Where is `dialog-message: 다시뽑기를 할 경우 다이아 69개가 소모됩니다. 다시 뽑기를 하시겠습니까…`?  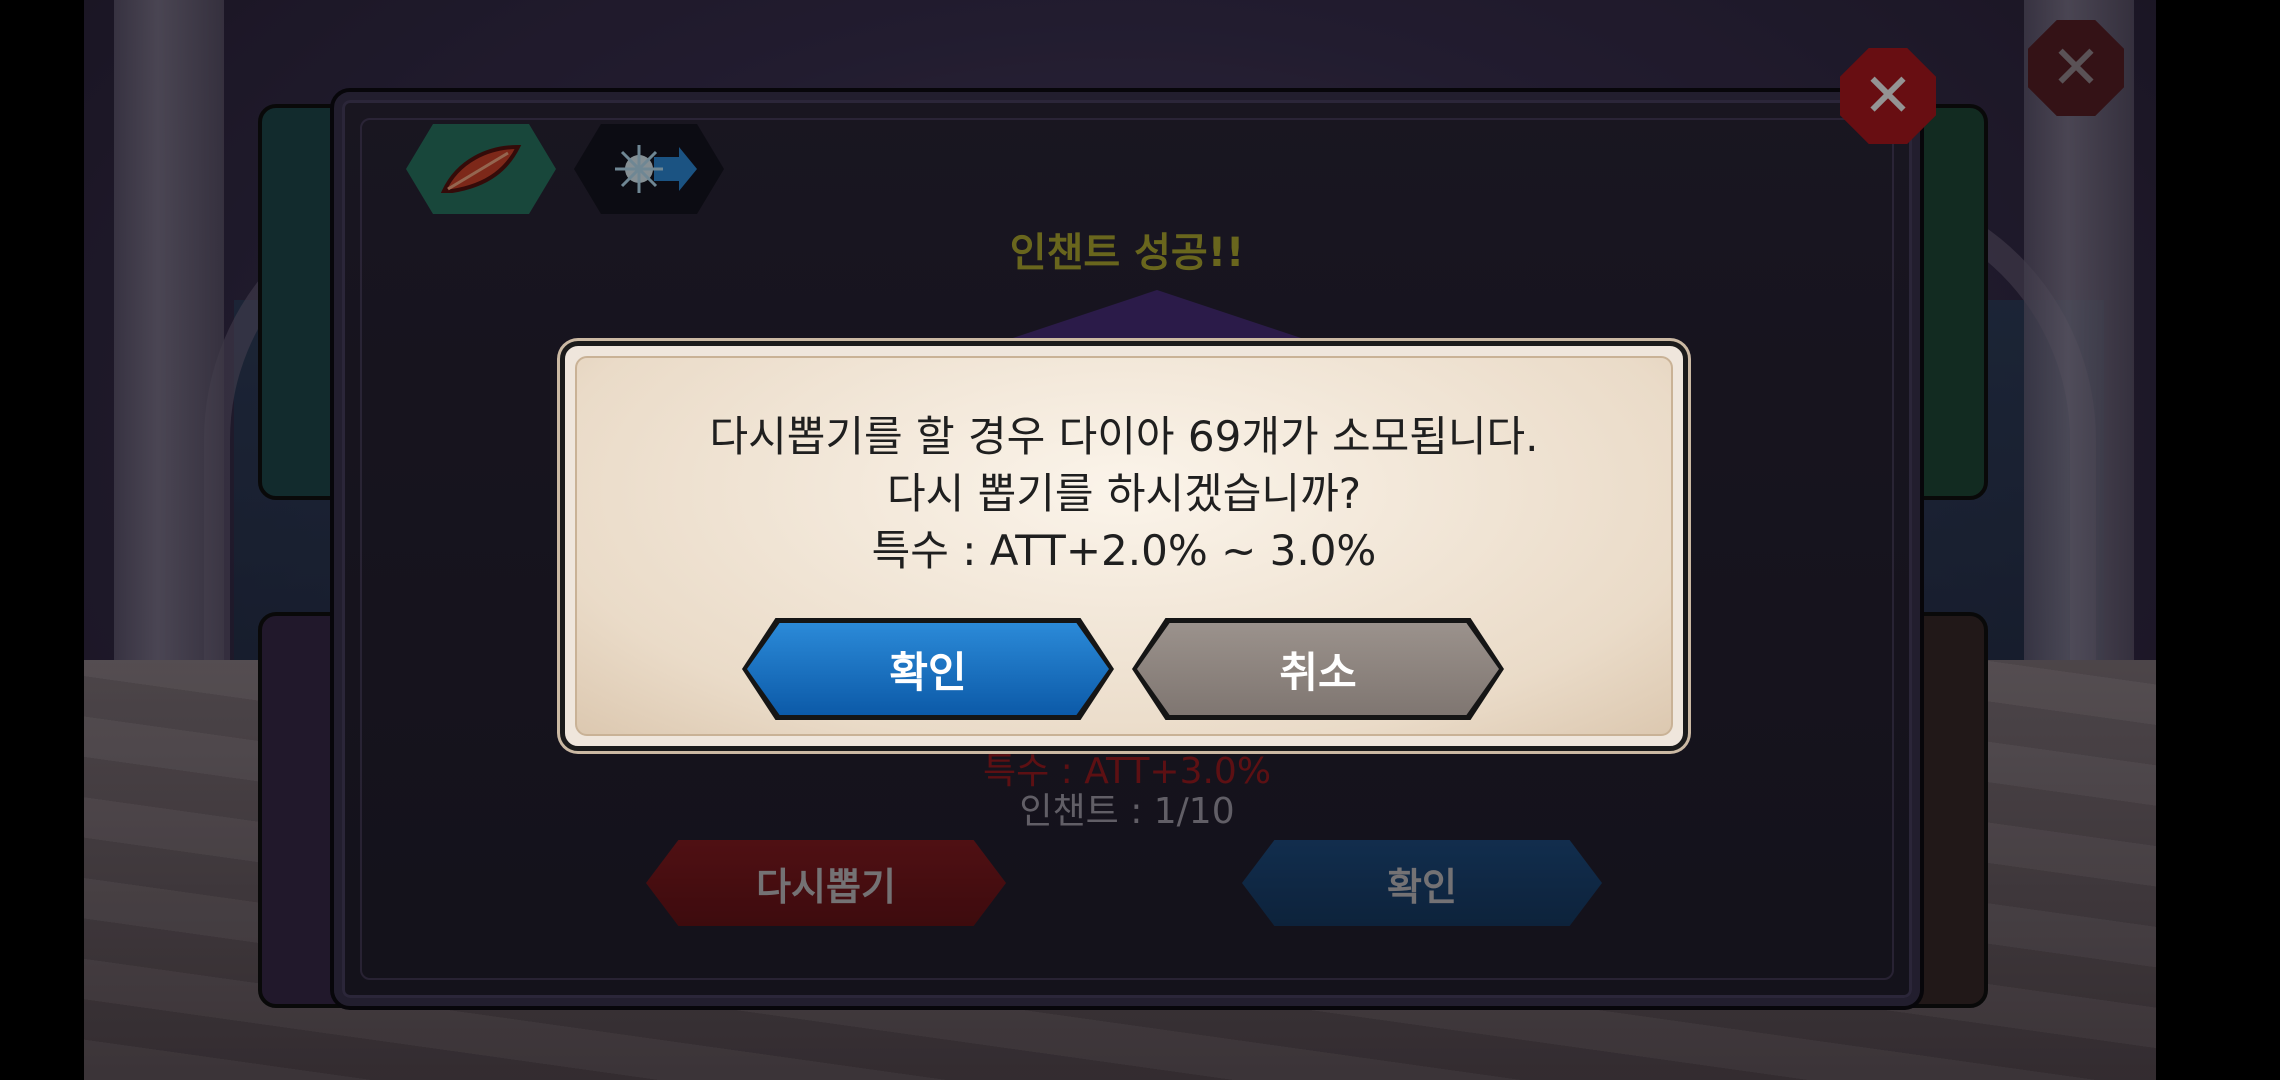
dialog-message: 다시뽑기를 할 경우 다이아 69개가 소모됩니다. 다시 뽑기를 하시겠습니까… is located at coordinates (1124, 493).